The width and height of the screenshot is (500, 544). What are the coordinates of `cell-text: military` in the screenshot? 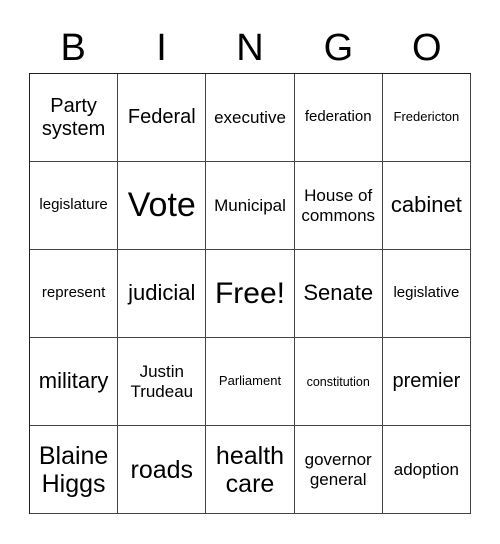 It's located at (73, 381).